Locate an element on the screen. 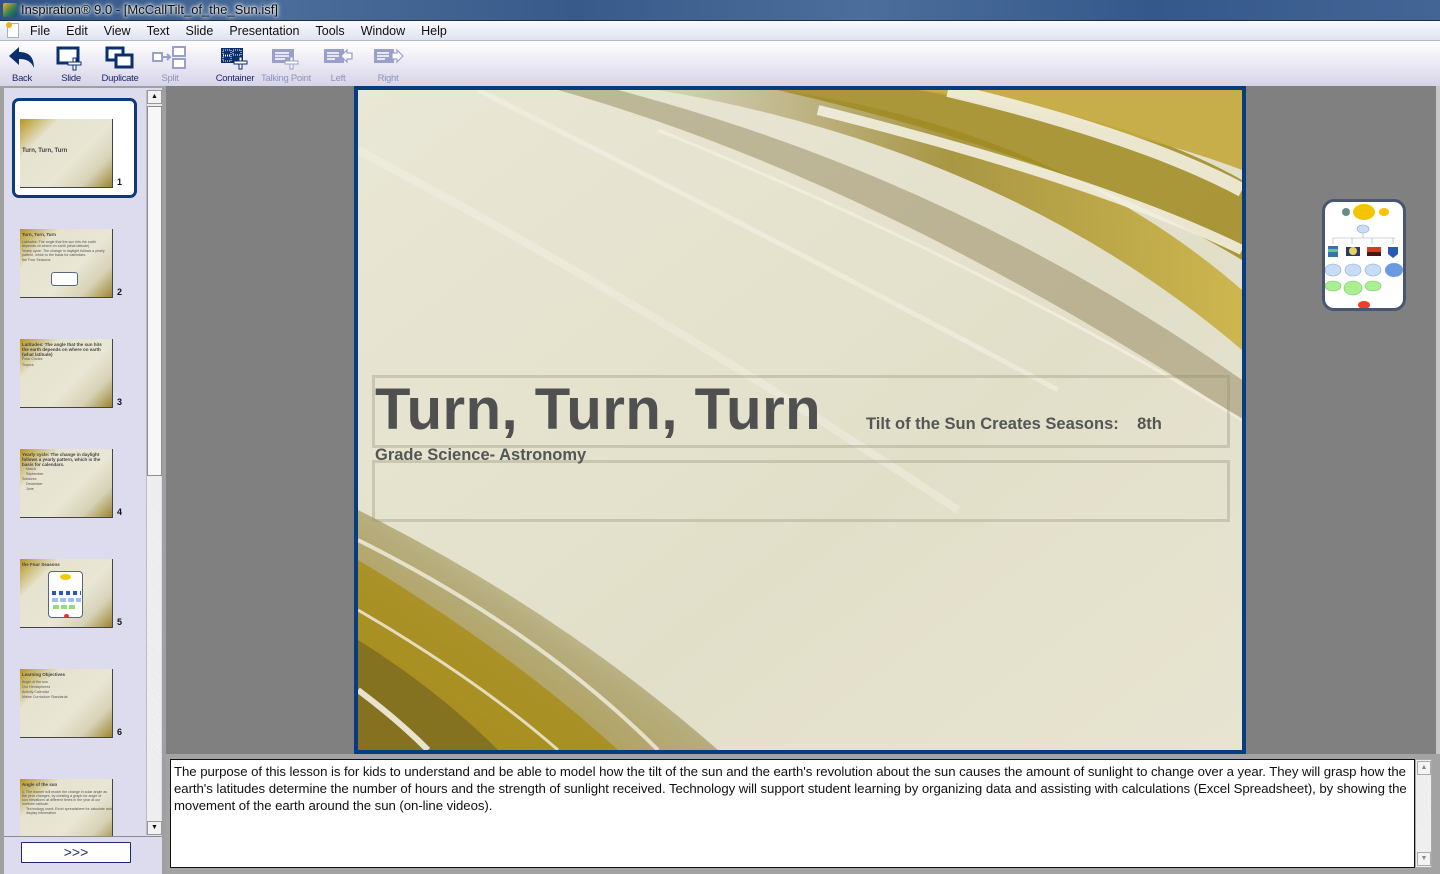 This screenshot has height=874, width=1440. move-right-icon is located at coordinates (389, 56).